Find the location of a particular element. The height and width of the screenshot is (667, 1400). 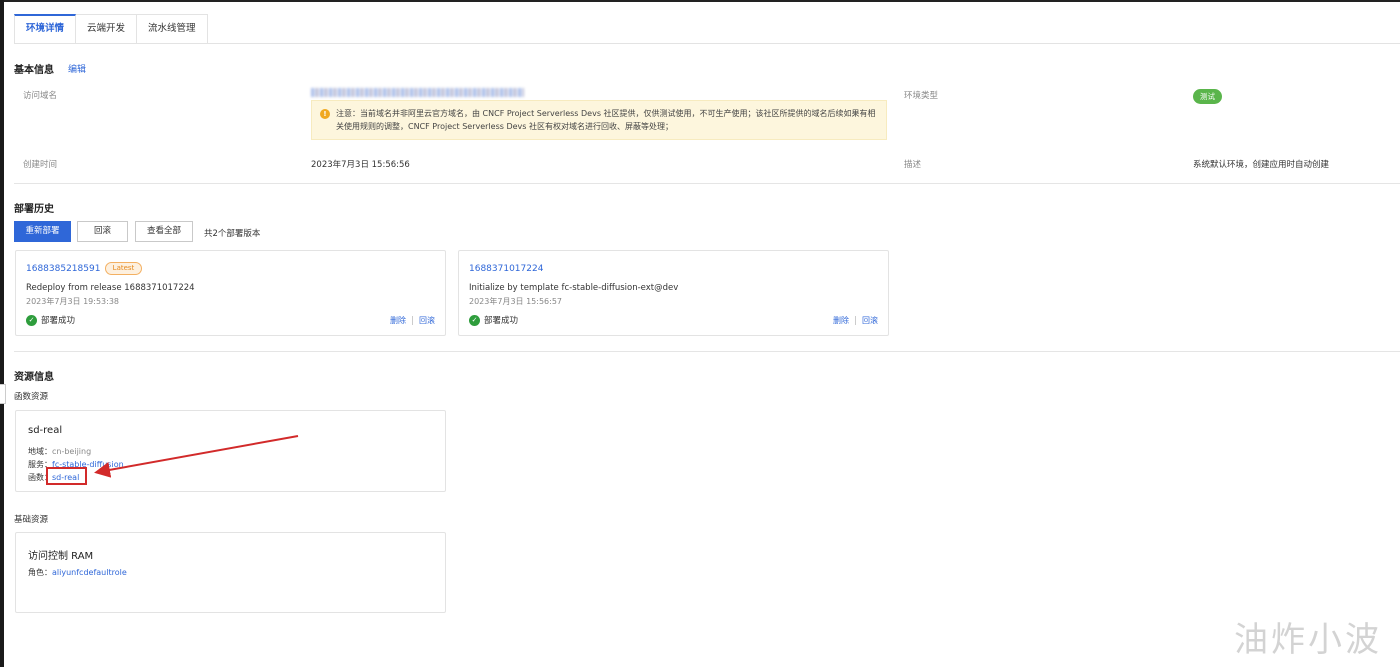

watermark: 油炸小波 is located at coordinates (1308, 640).